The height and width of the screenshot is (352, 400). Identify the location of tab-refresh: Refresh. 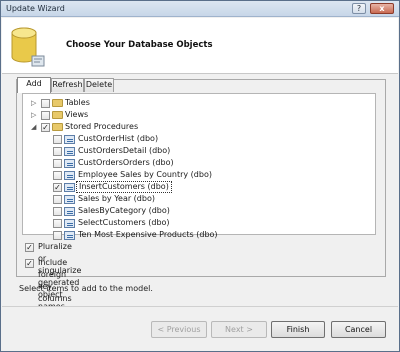
(67, 85).